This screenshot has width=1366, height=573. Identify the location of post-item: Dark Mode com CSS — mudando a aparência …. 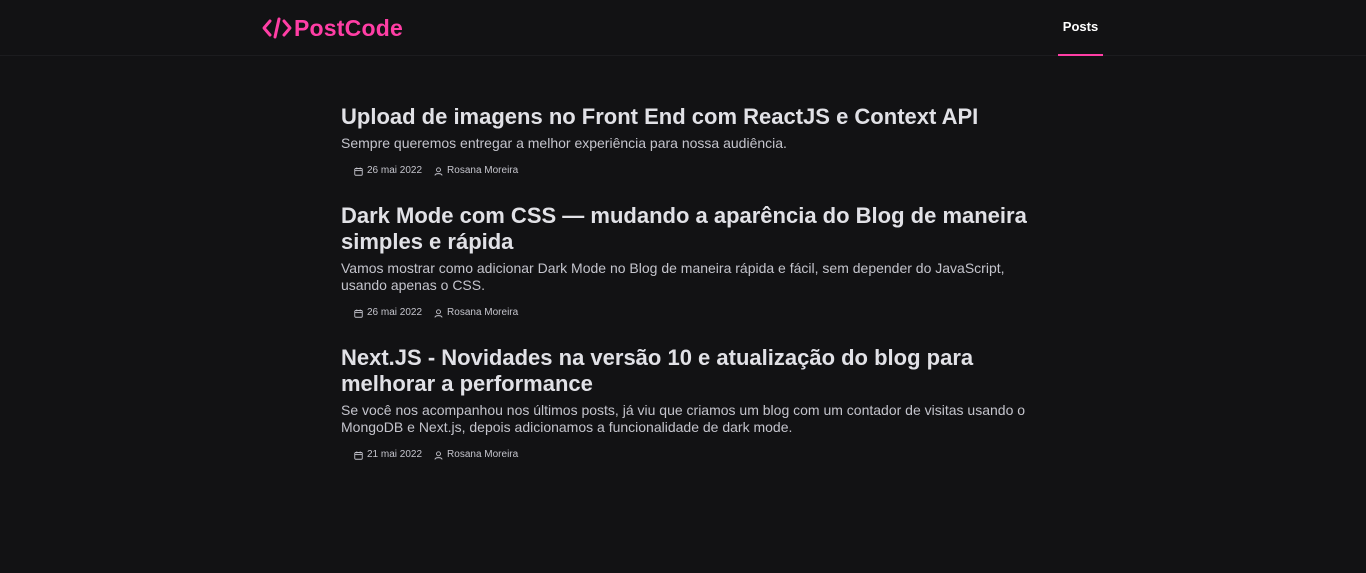
(686, 261).